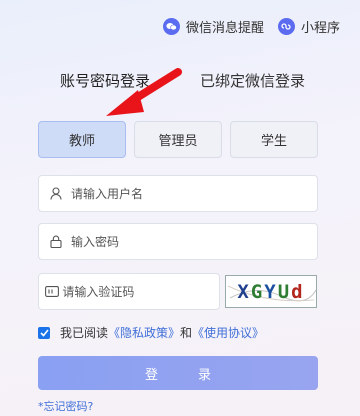  I want to click on wechat-notice-link: 微信消息提醒, so click(213, 26).